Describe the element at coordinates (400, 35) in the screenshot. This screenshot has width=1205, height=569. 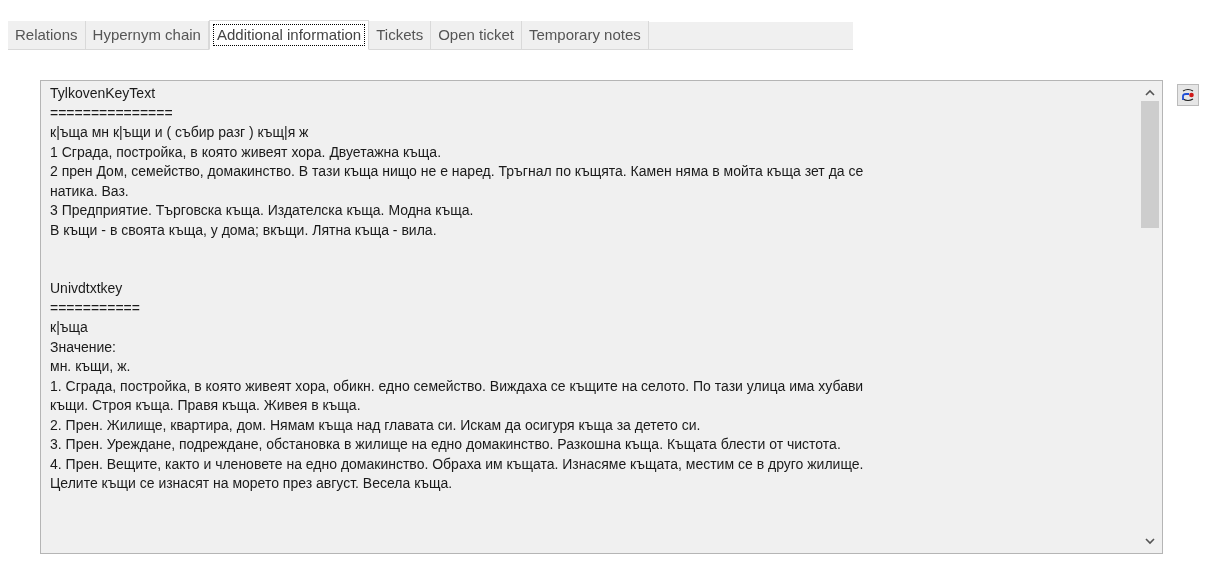
I see `tab: Tickets` at that location.